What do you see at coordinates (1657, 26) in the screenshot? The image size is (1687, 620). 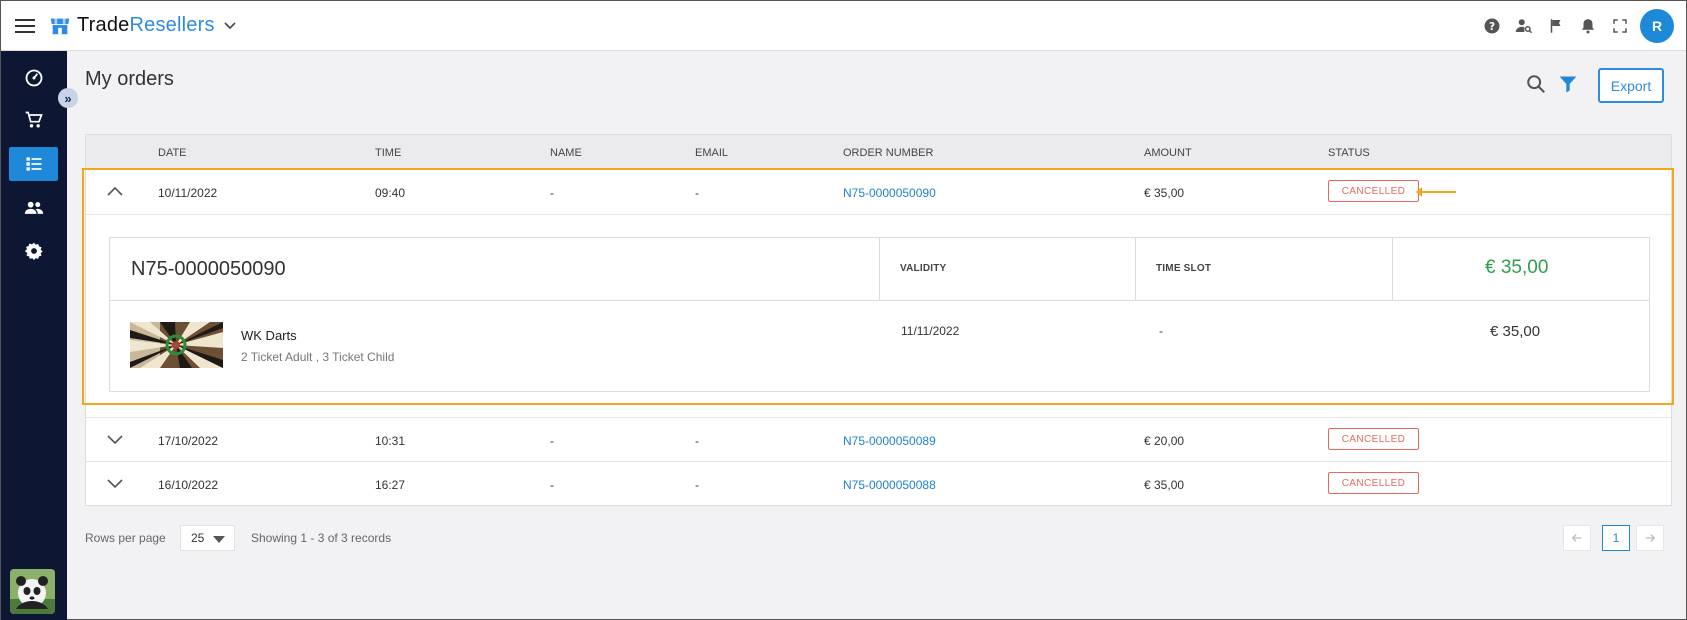 I see `user-avatar: R` at bounding box center [1657, 26].